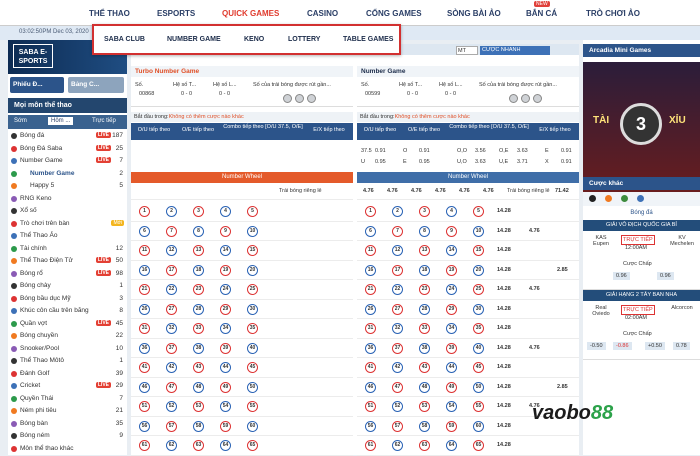  What do you see at coordinates (608, 198) in the screenshot?
I see `basketball-icon` at bounding box center [608, 198].